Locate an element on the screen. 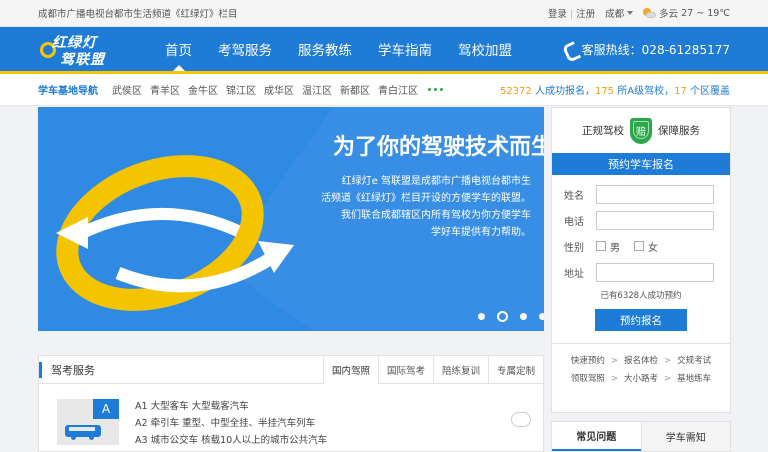  hotline: 客服热线：028-61285177 is located at coordinates (647, 49).